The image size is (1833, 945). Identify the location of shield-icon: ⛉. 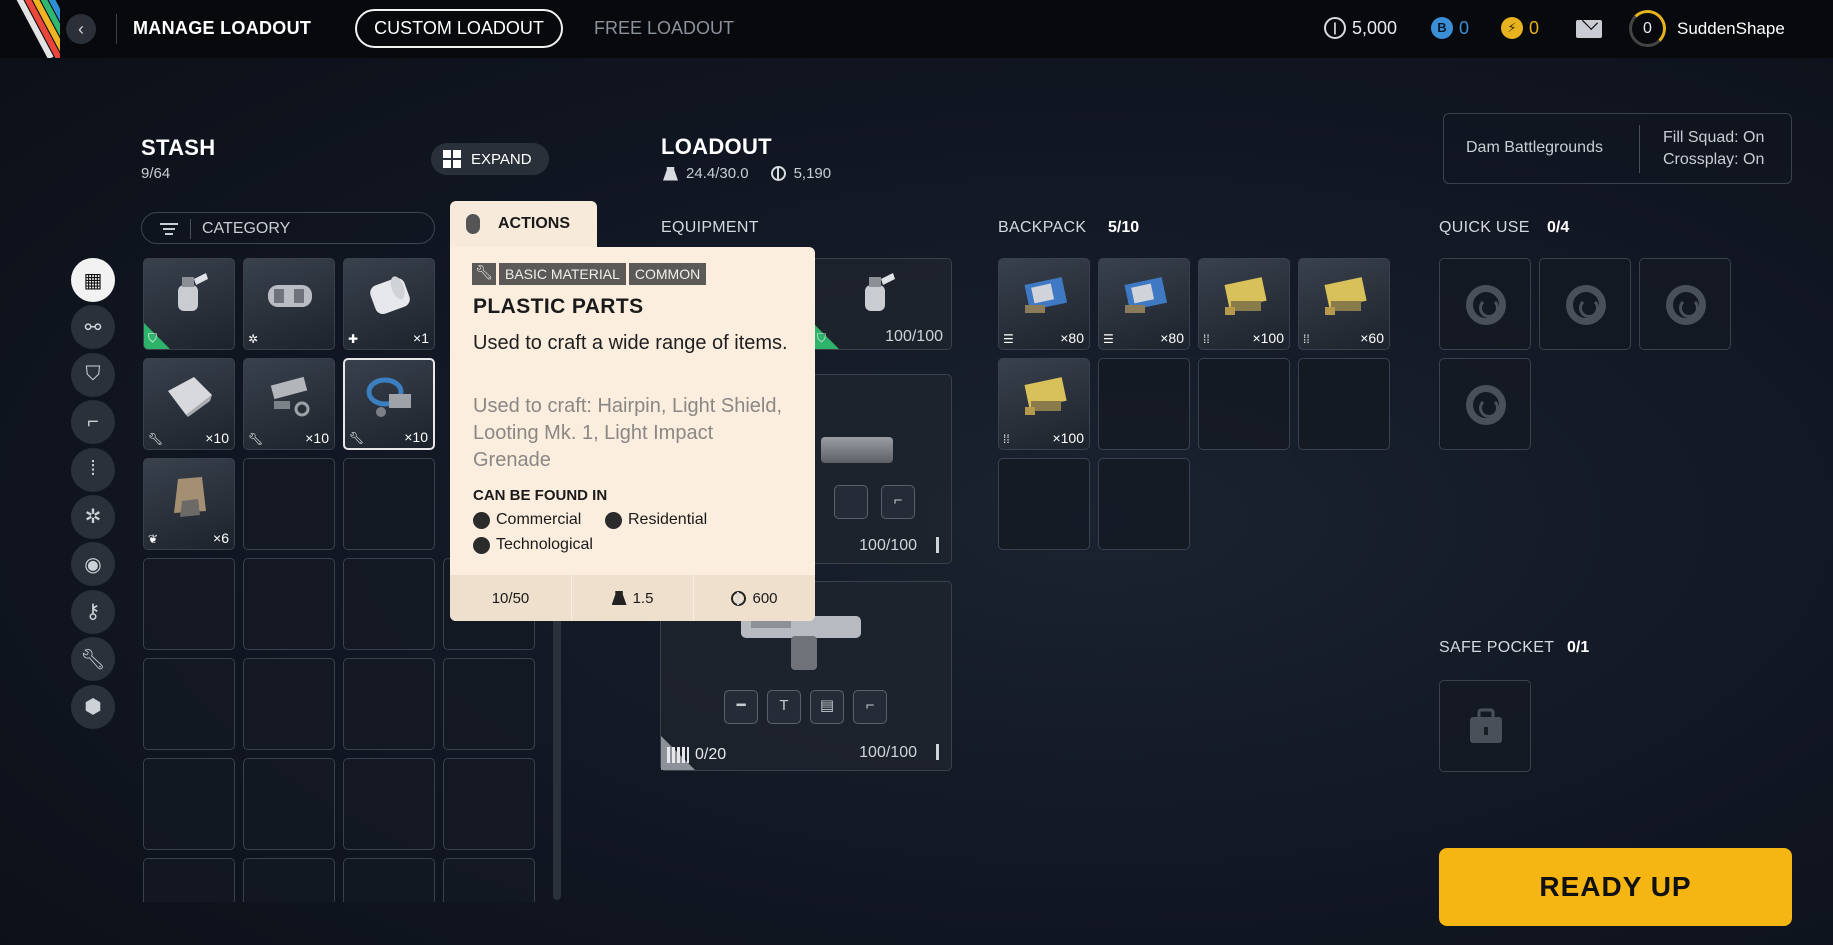
(93, 374).